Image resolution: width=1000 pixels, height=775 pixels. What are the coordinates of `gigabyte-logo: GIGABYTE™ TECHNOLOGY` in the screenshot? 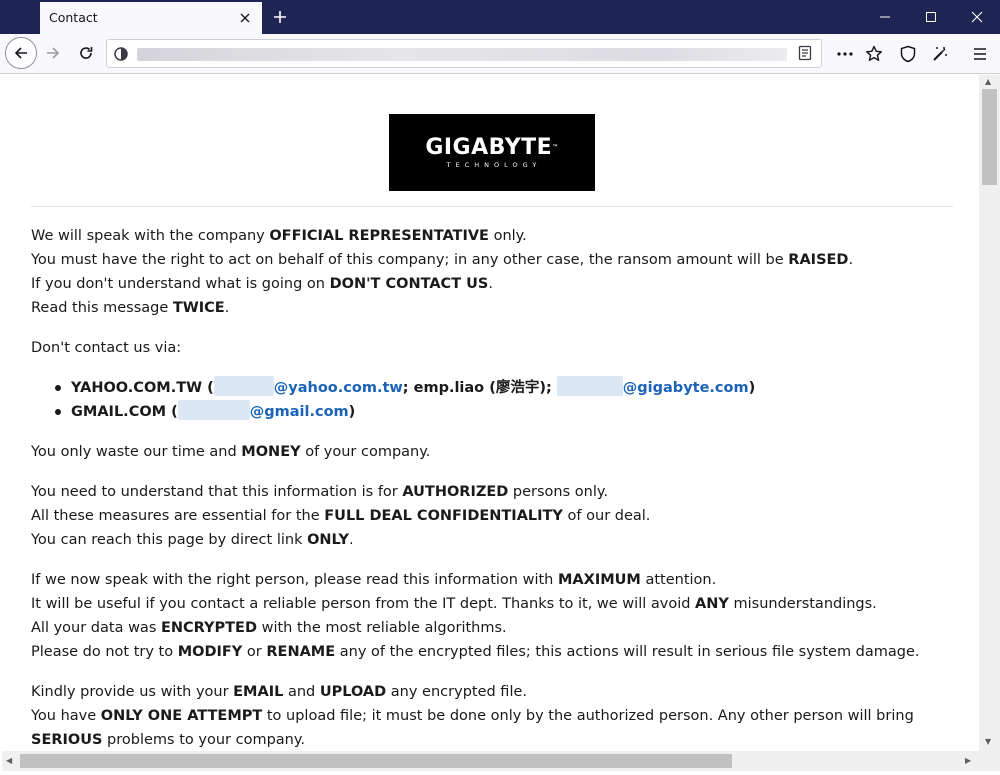 It's located at (492, 152).